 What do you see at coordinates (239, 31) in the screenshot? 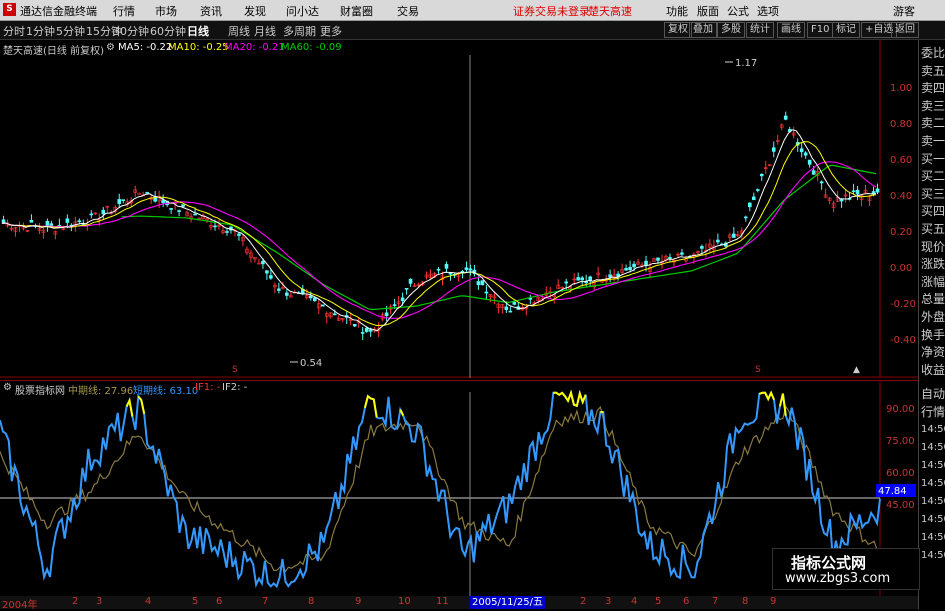
I see `period-tab-7: 周线` at bounding box center [239, 31].